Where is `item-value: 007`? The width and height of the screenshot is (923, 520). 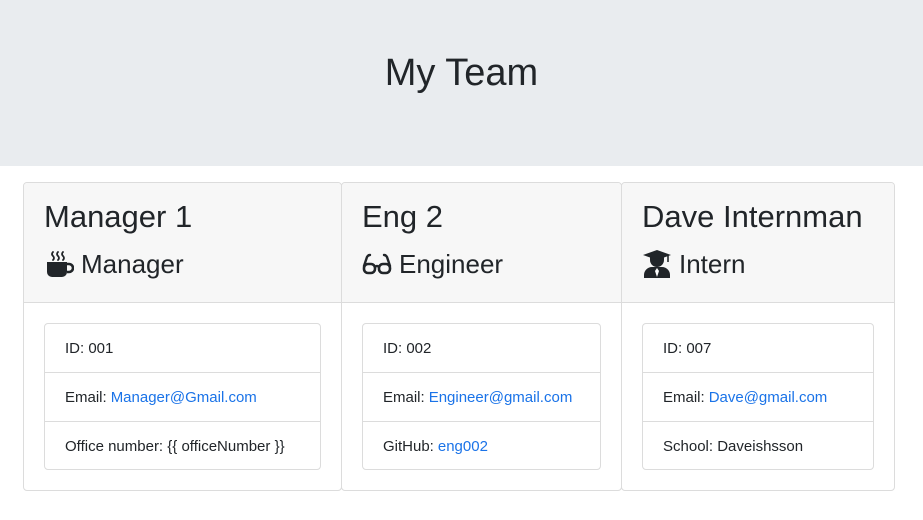 item-value: 007 is located at coordinates (699, 348).